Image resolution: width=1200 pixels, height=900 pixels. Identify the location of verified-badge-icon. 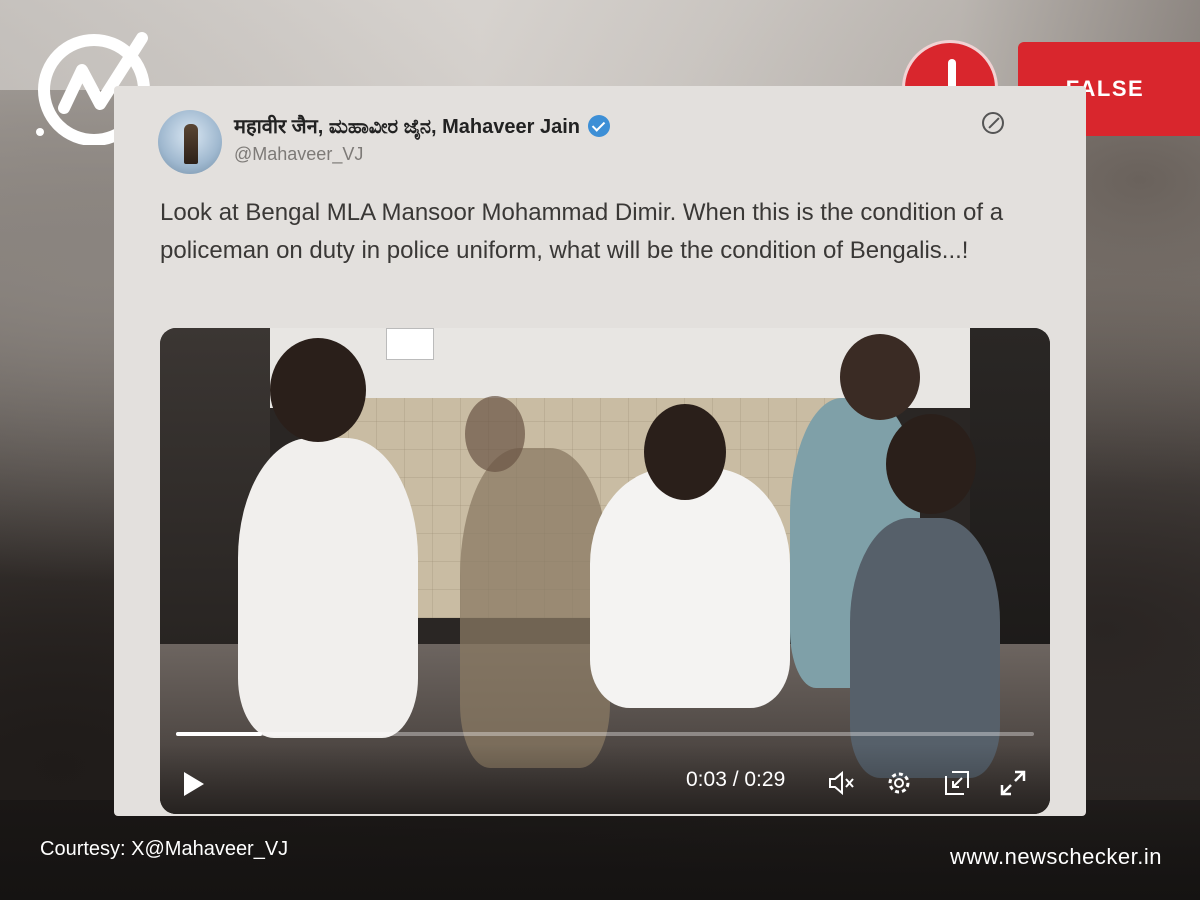
(599, 125).